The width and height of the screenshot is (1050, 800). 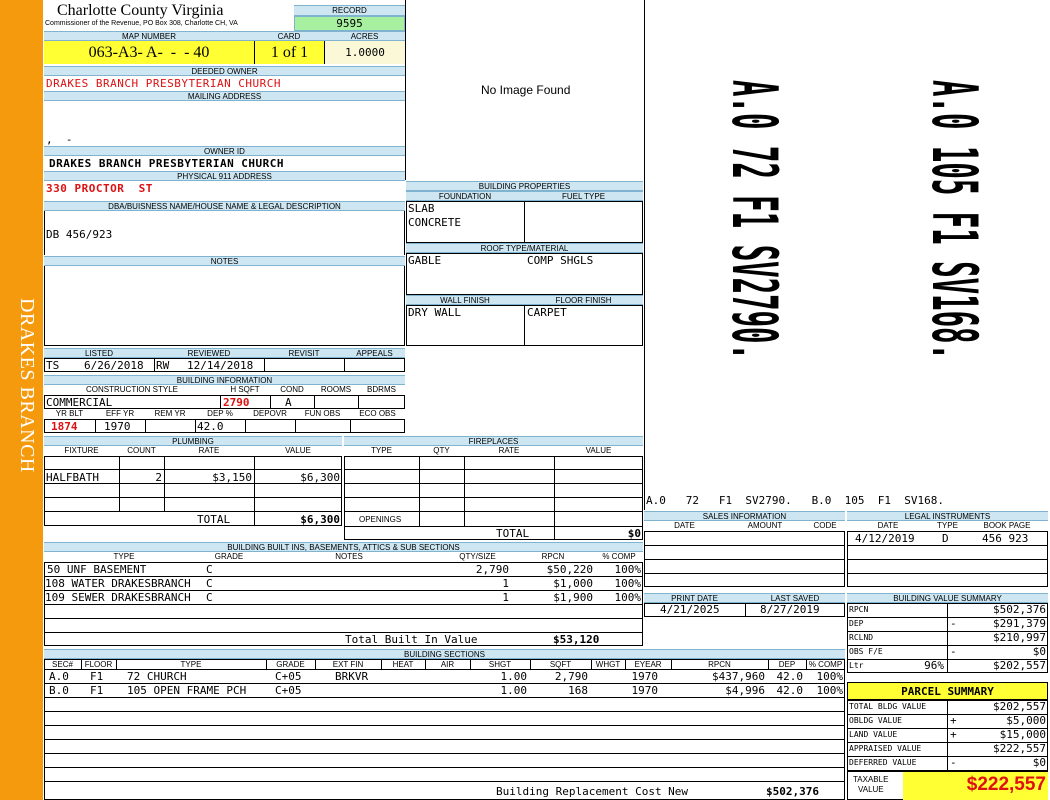 I want to click on plumb-value-label: VALUE, so click(x=298, y=450).